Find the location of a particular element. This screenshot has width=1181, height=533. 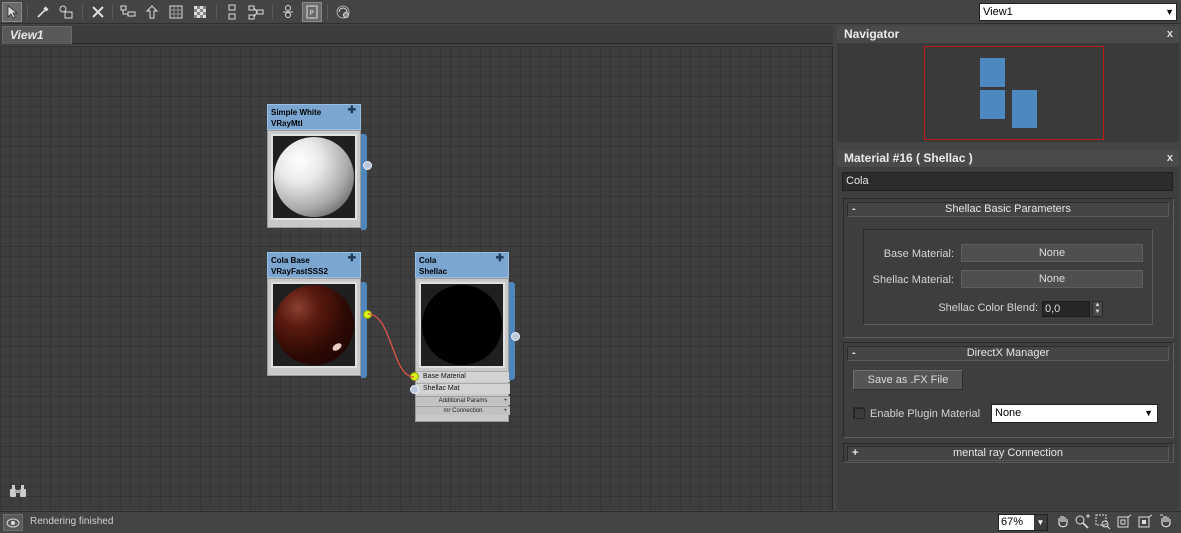

delete-icon is located at coordinates (98, 12).